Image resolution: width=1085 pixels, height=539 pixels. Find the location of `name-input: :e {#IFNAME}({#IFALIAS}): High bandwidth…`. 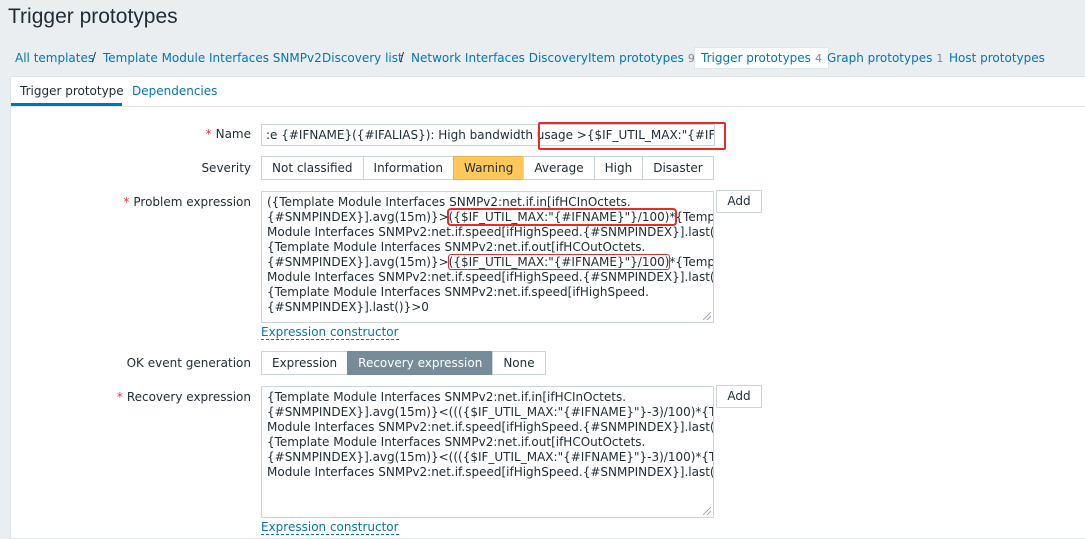

name-input: :e {#IFNAME}({#IFALIAS}): High bandwidth… is located at coordinates (488, 135).